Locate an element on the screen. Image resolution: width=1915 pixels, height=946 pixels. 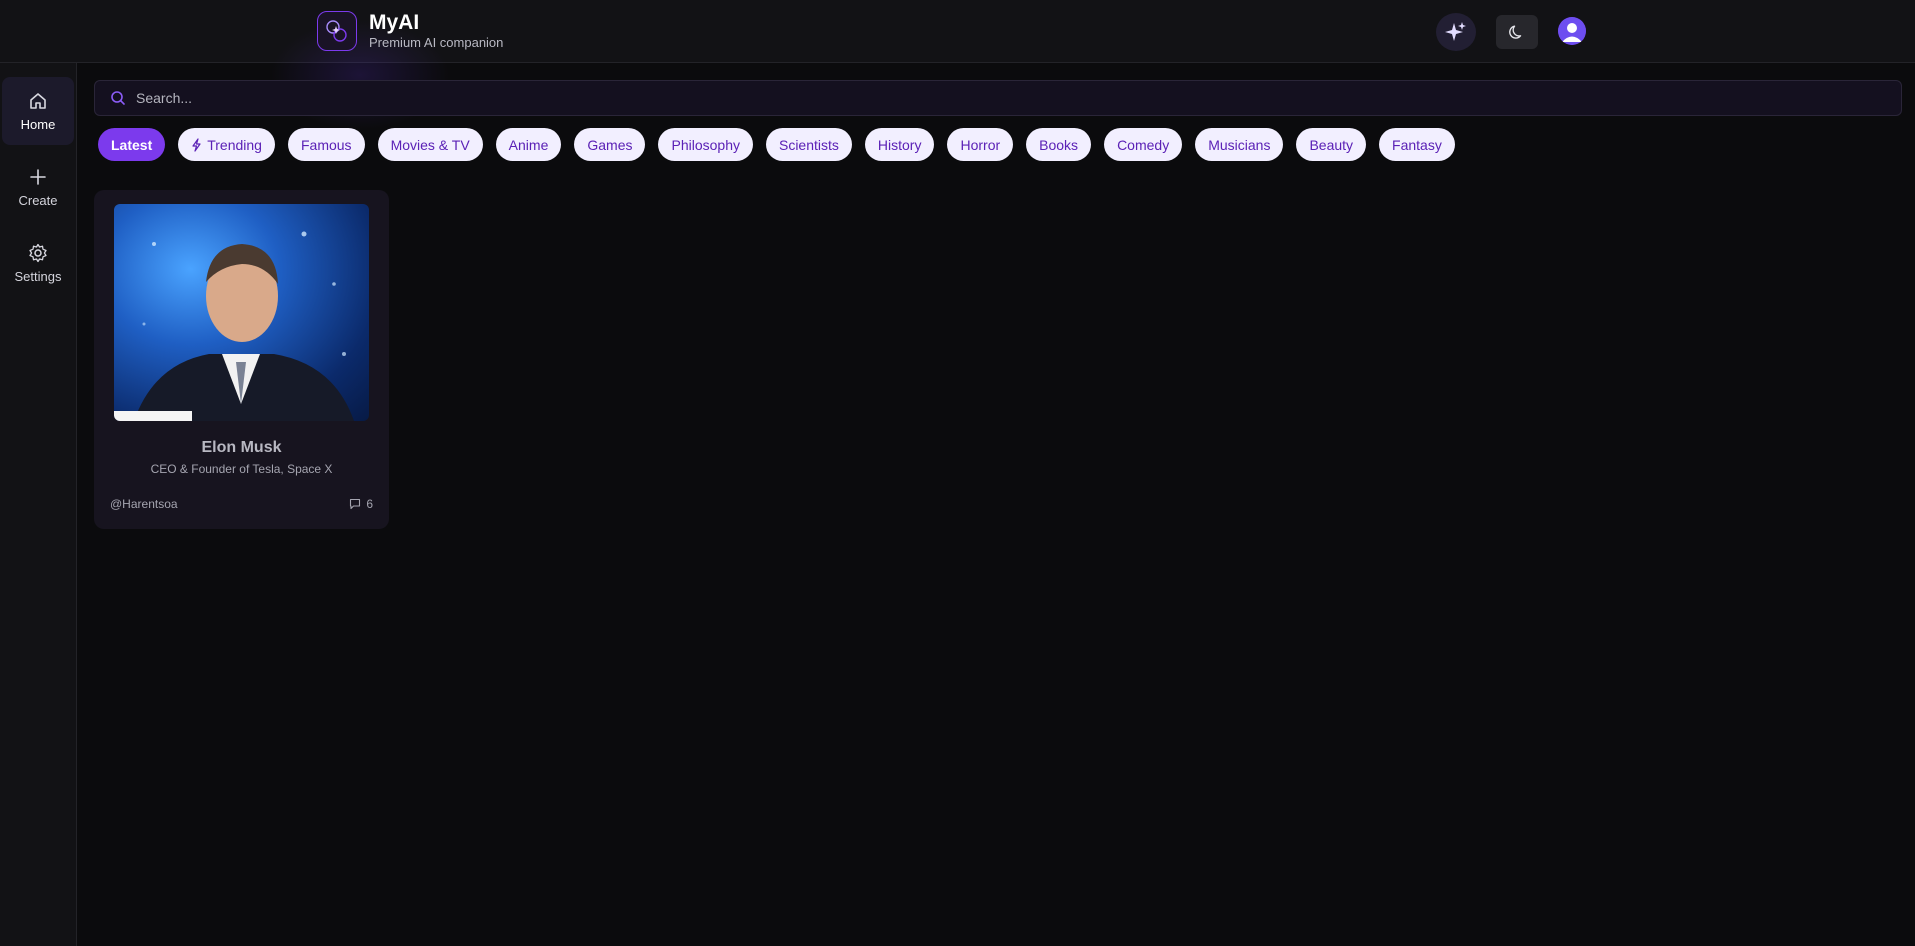
sidebar-item-label: Settings is located at coordinates (38, 276).